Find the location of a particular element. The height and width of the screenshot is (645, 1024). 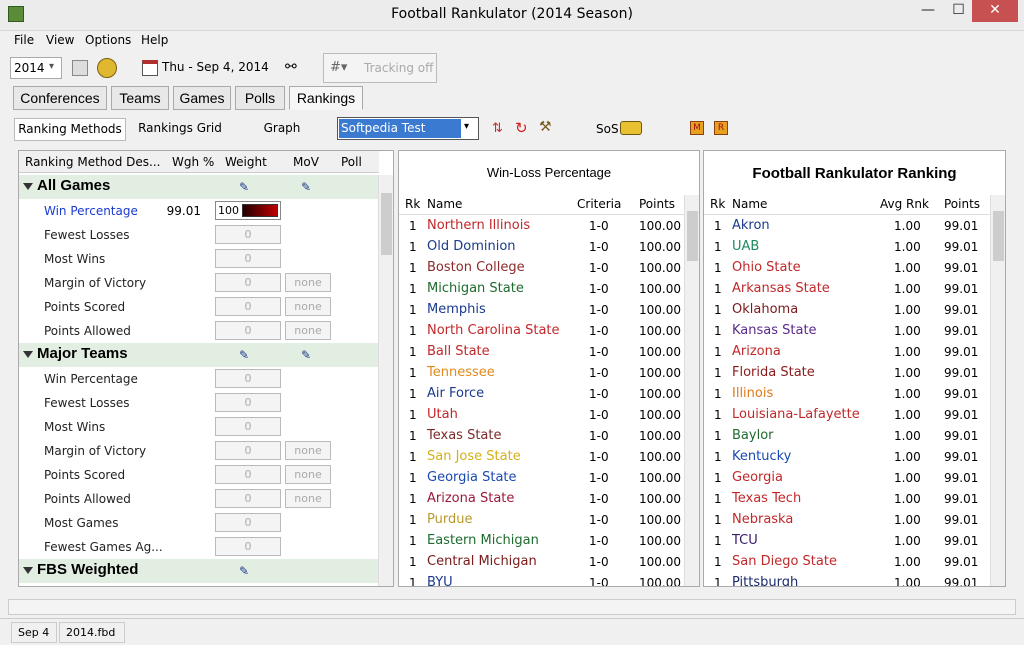

table-row: 1 North Carolina State 1-0 100.00 is located at coordinates (541, 331).